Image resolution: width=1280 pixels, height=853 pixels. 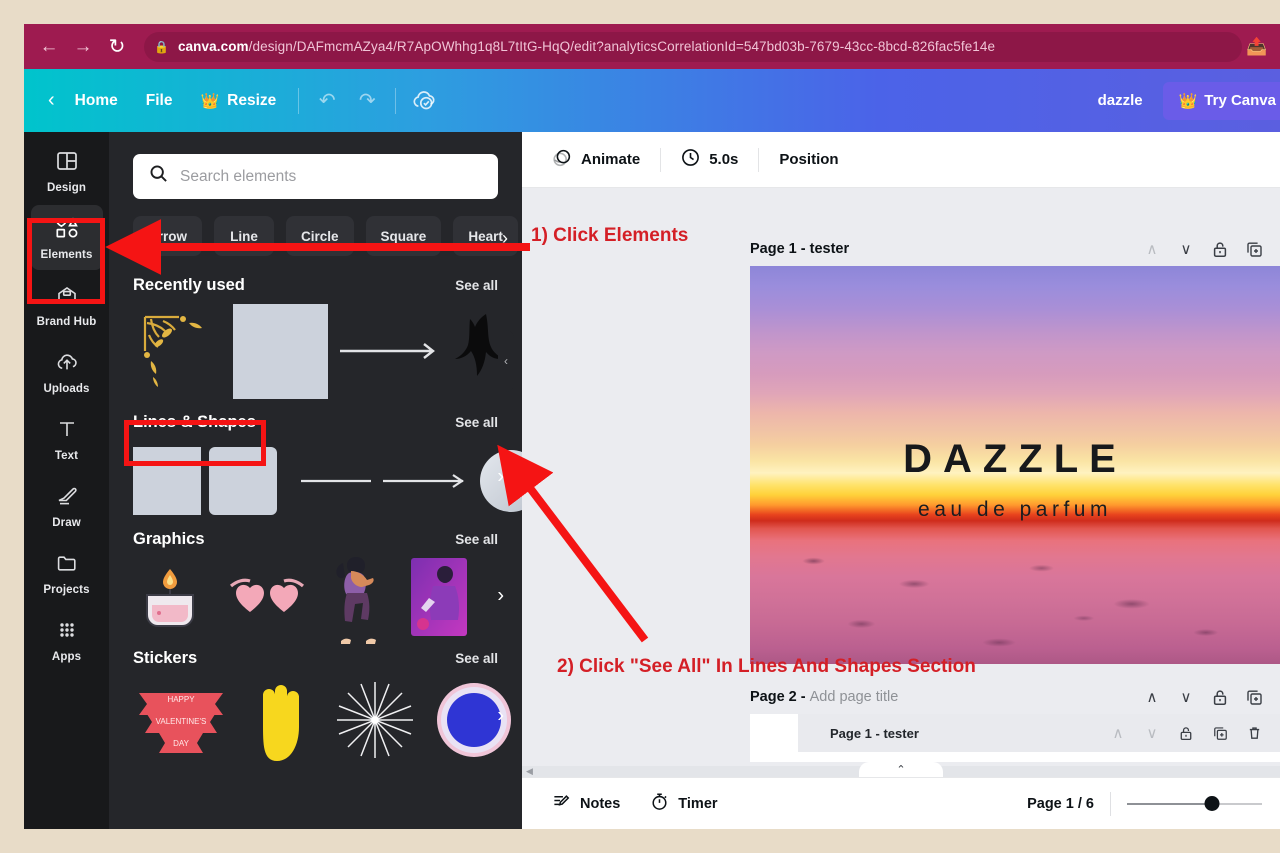 I want to click on sidebar-item-projects: Projects, so click(x=67, y=572).